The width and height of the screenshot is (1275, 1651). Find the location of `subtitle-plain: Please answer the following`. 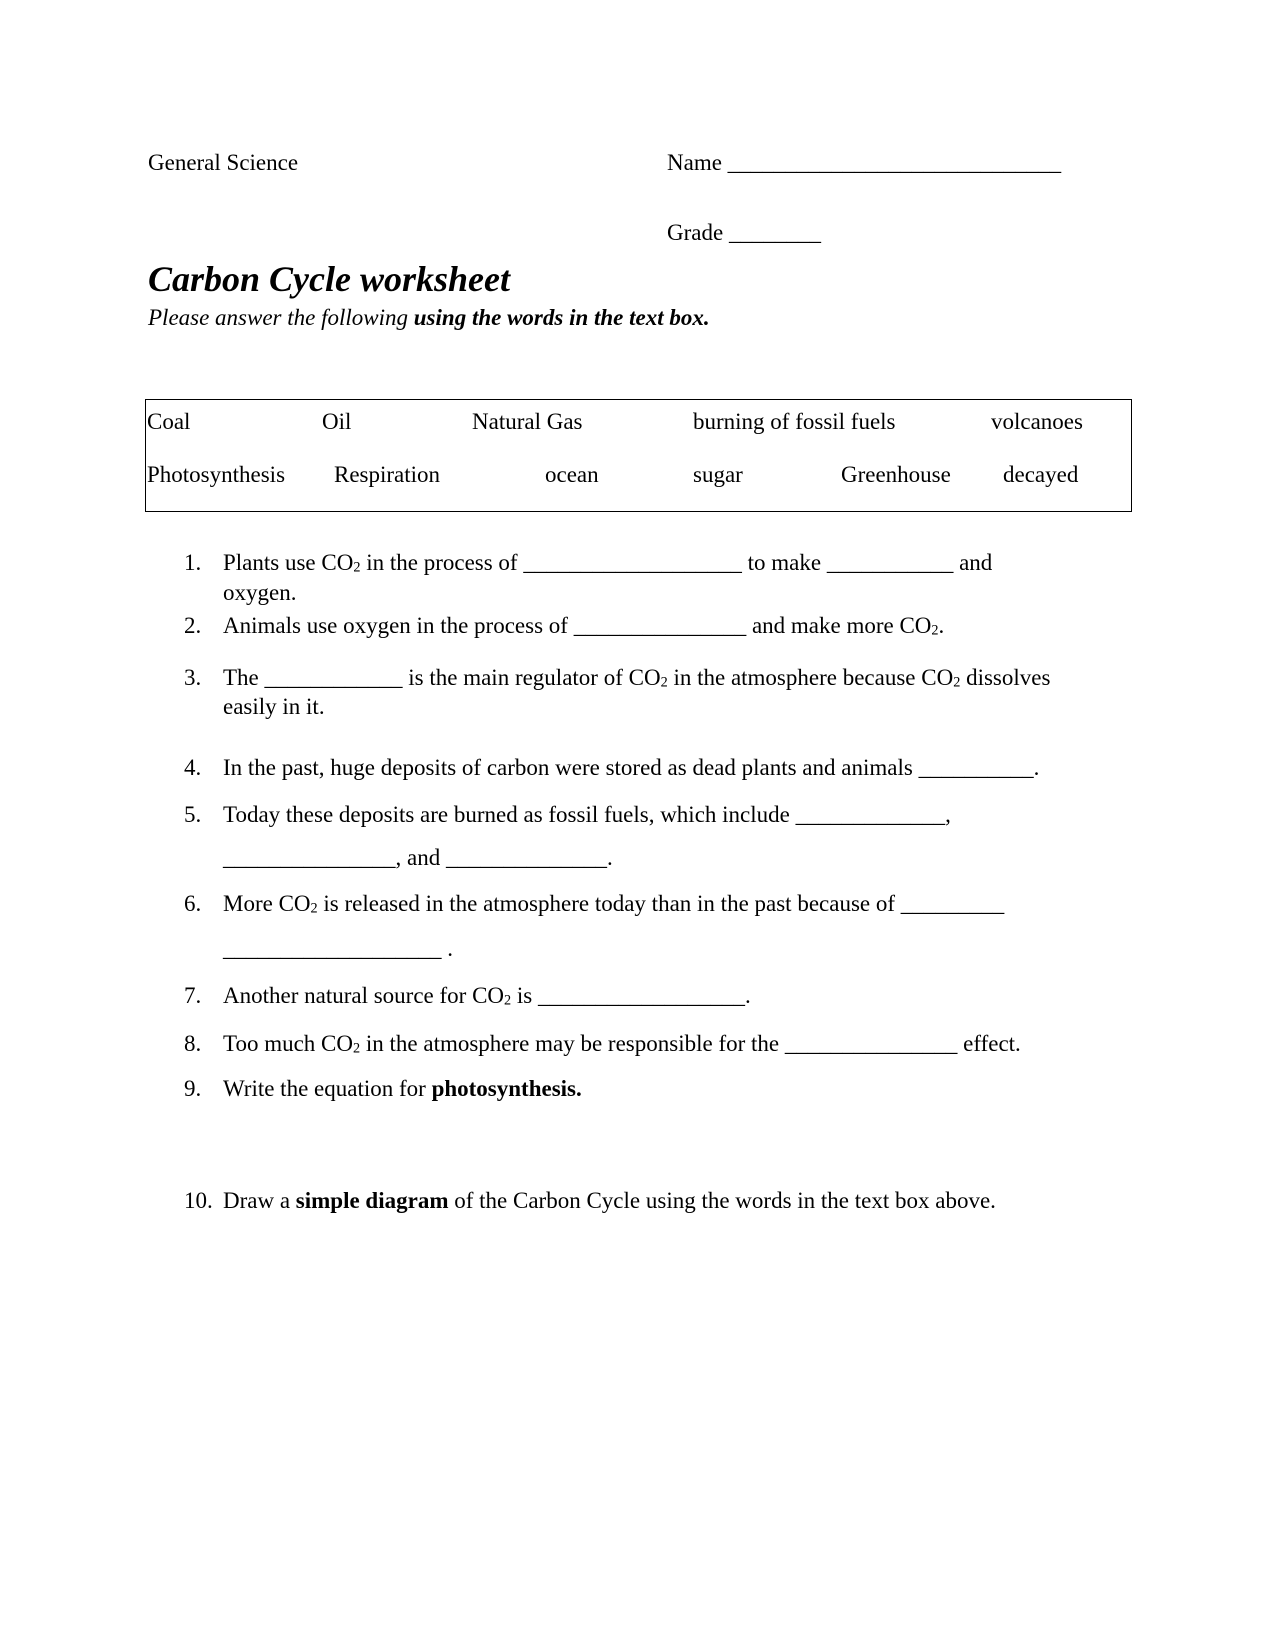

subtitle-plain: Please answer the following is located at coordinates (281, 317).